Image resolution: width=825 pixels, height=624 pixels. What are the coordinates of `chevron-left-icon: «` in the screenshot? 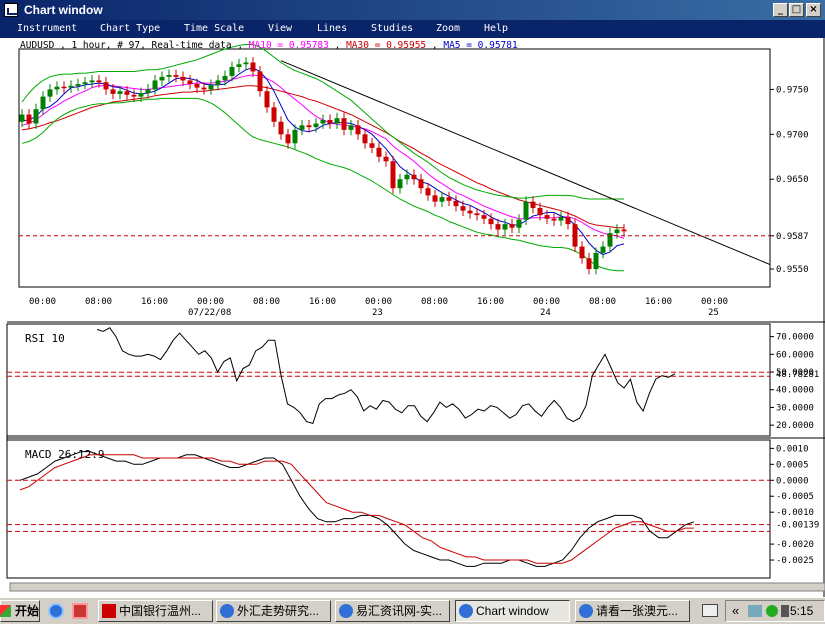 It's located at (735, 610).